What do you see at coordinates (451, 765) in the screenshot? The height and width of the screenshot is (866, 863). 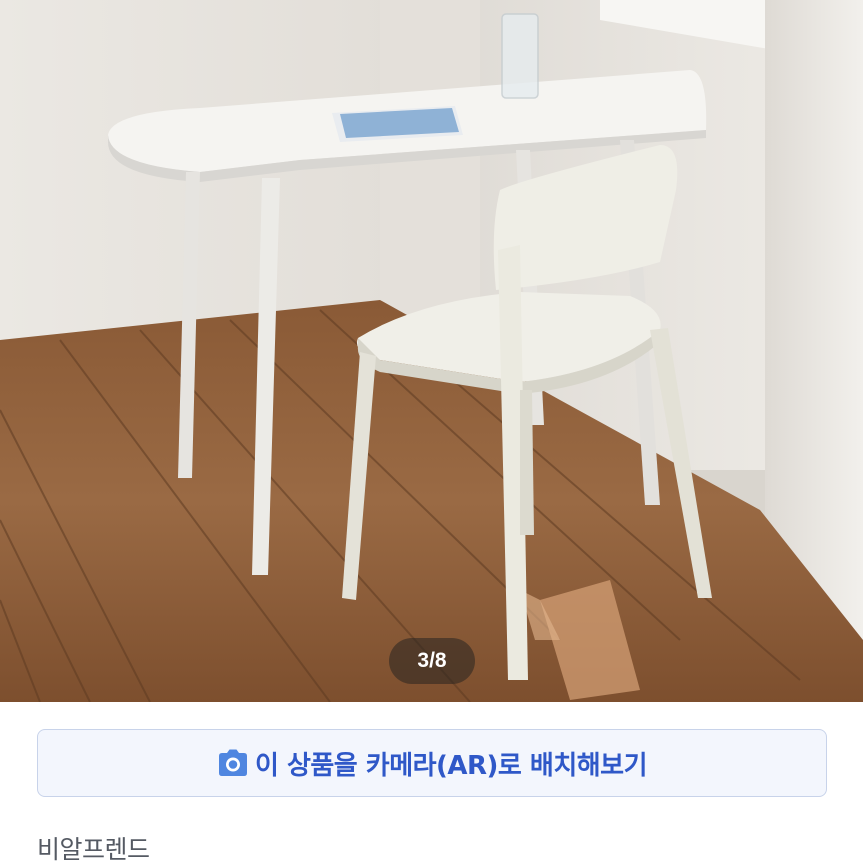 I see `ar-button-label: 이 상품을 카메라(AR)로 배치해보기` at bounding box center [451, 765].